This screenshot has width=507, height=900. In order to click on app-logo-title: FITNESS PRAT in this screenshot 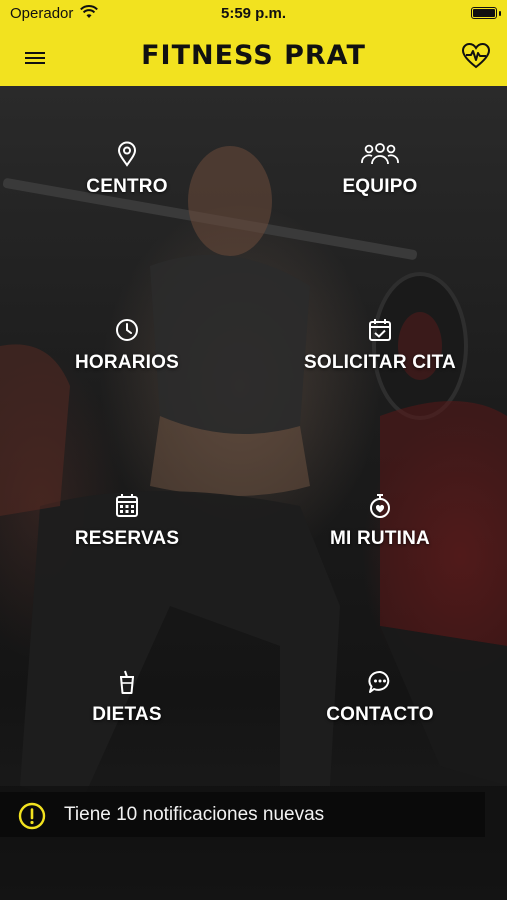, I will do `click(253, 55)`.